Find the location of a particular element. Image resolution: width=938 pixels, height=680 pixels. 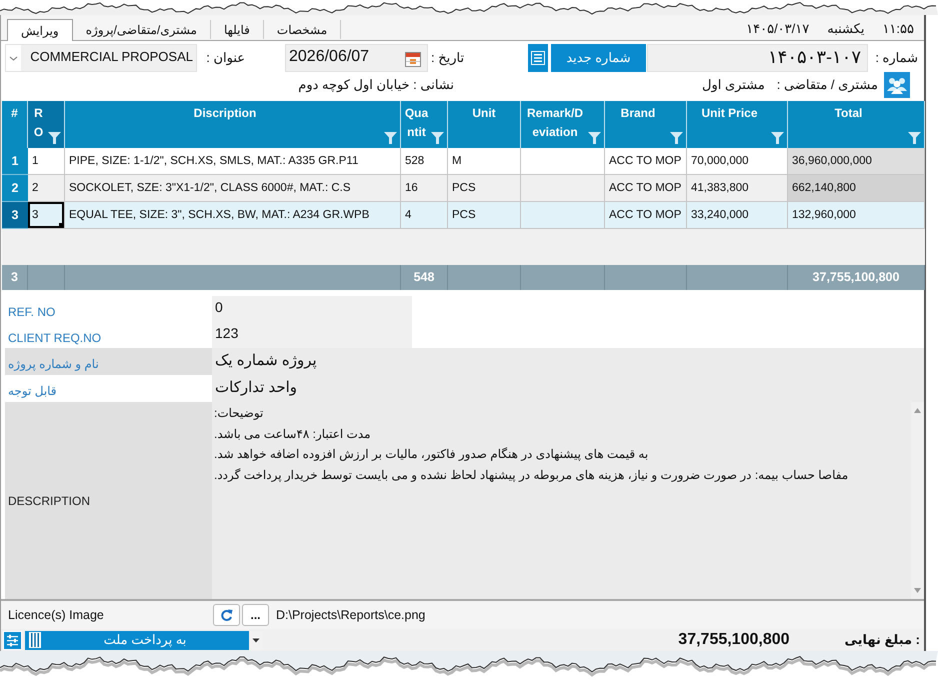

new-number-button: شماره جدید is located at coordinates (598, 58).